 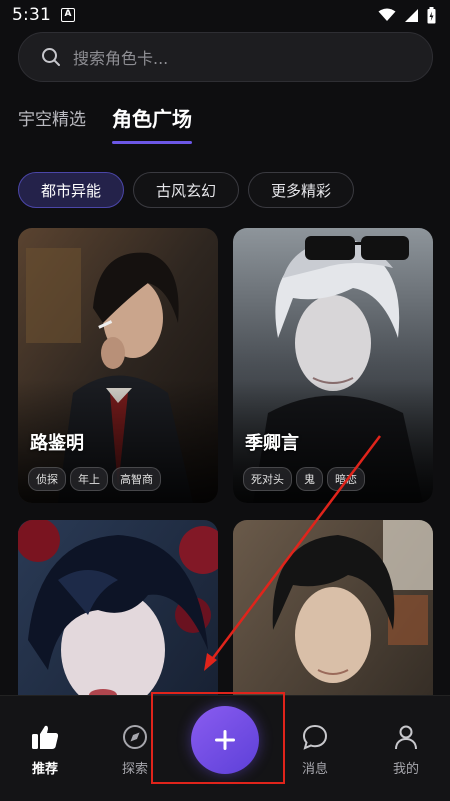 I want to click on status-icons, so click(x=407, y=15).